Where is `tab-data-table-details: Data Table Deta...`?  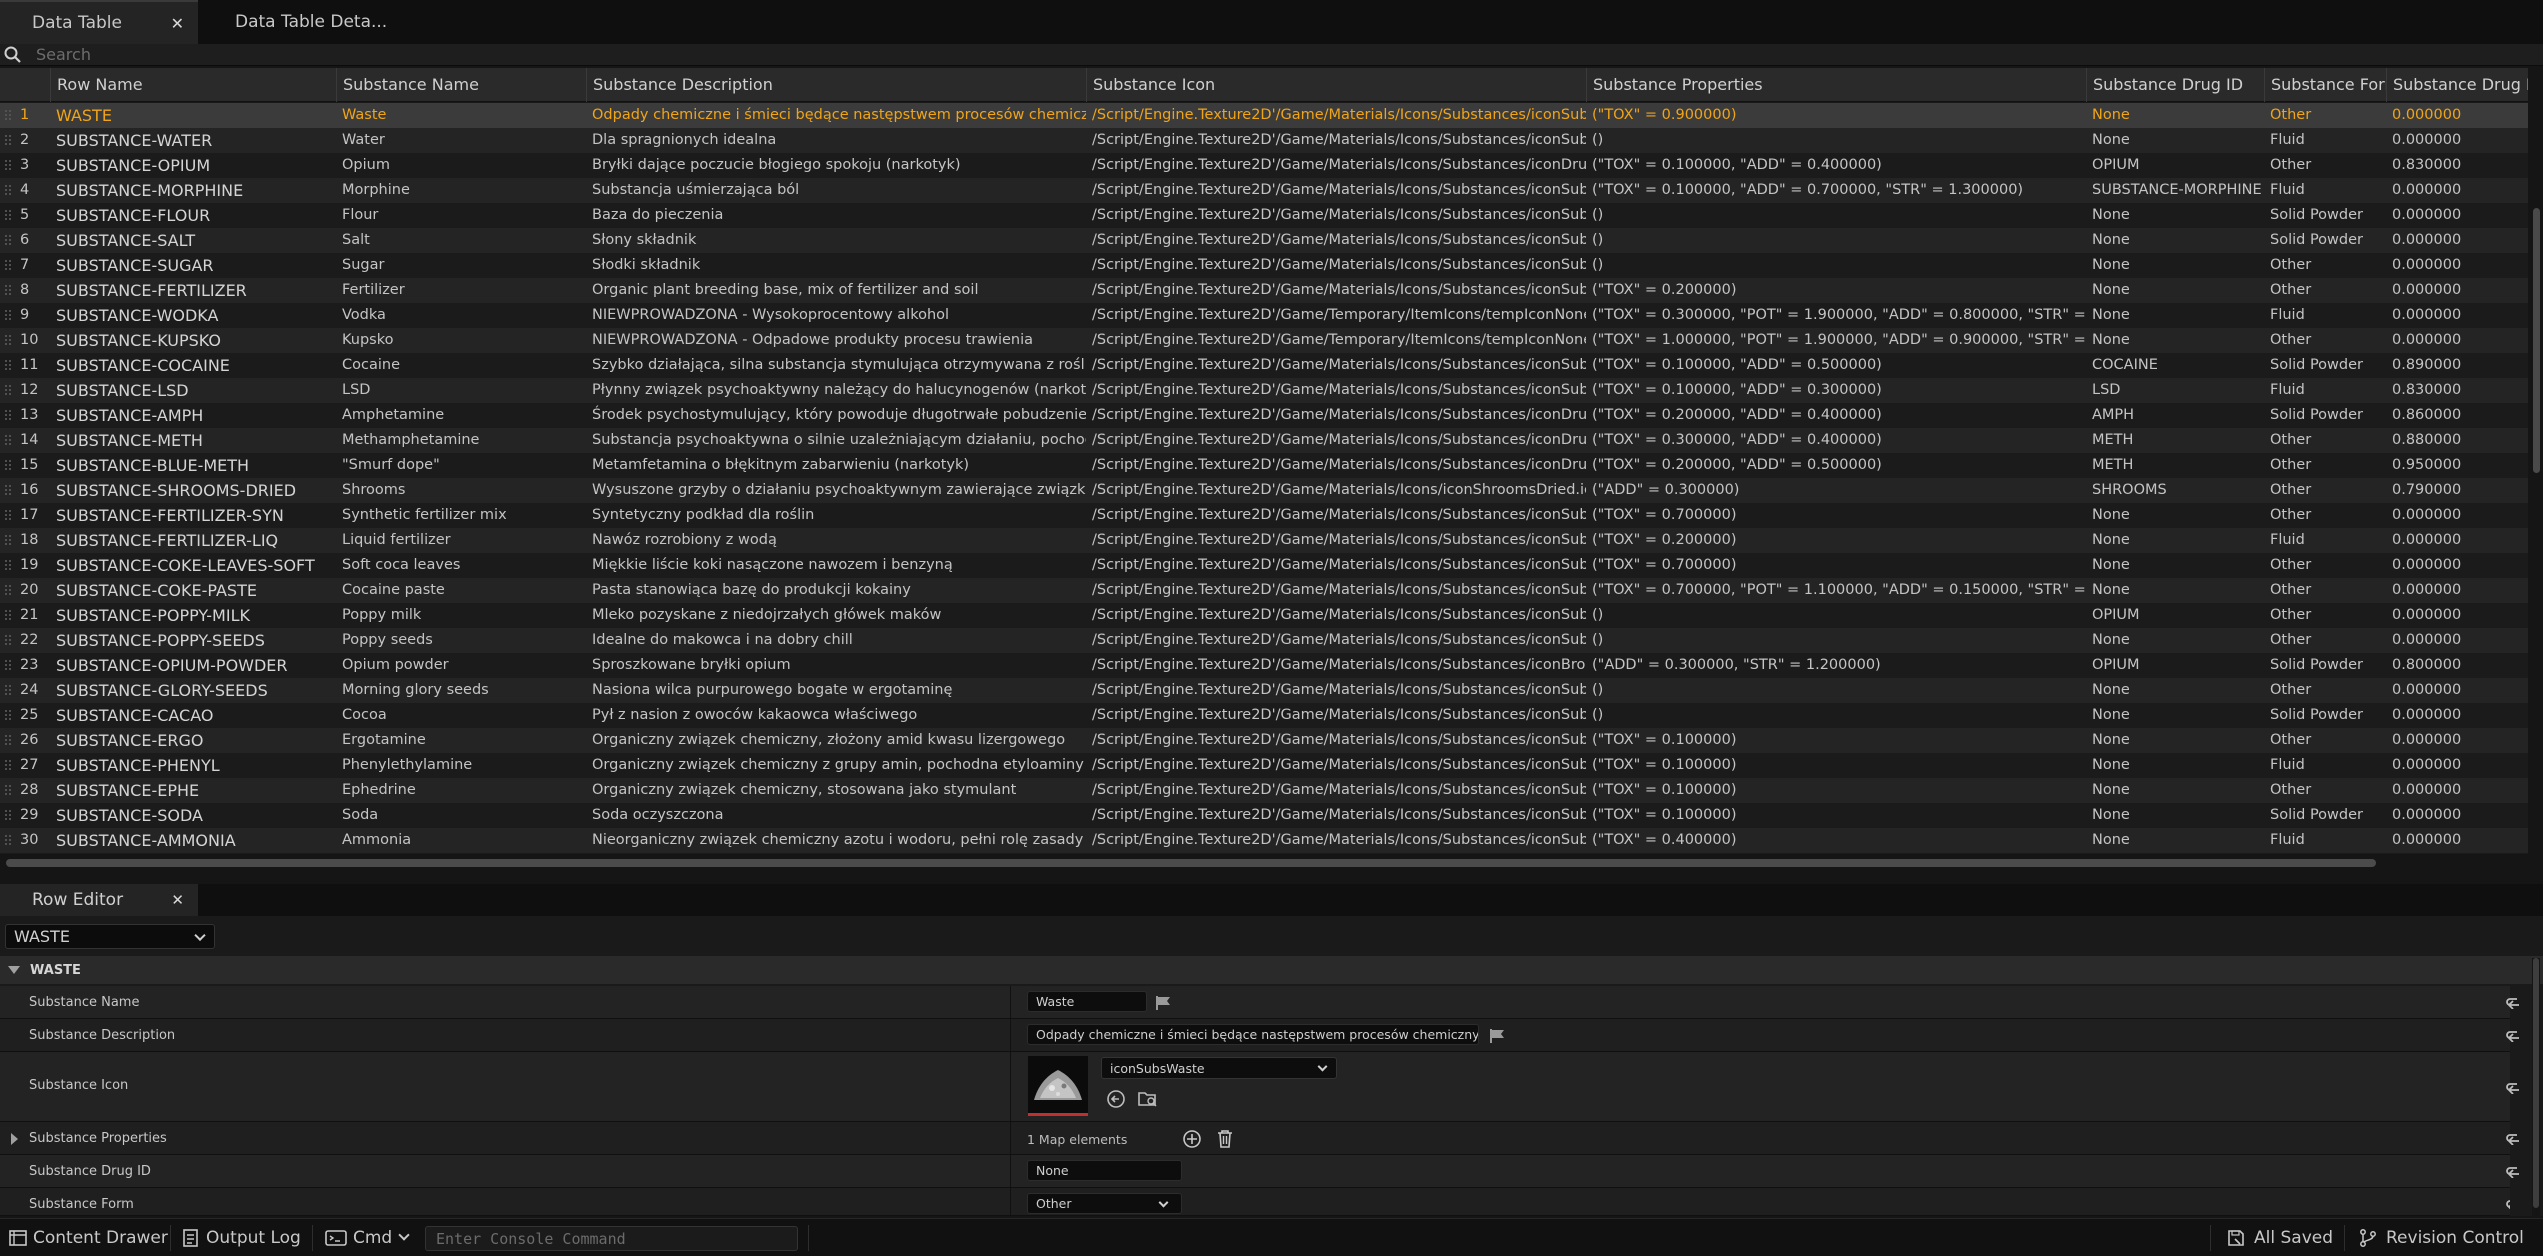 tab-data-table-details: Data Table Deta... is located at coordinates (300, 22).